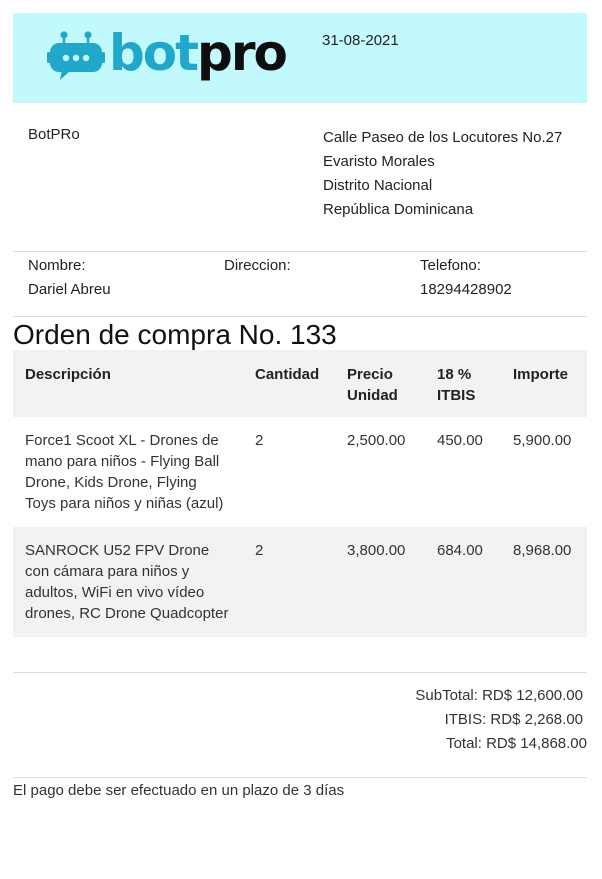 This screenshot has height=879, width=602. What do you see at coordinates (76, 55) in the screenshot?
I see `robot-chat-icon` at bounding box center [76, 55].